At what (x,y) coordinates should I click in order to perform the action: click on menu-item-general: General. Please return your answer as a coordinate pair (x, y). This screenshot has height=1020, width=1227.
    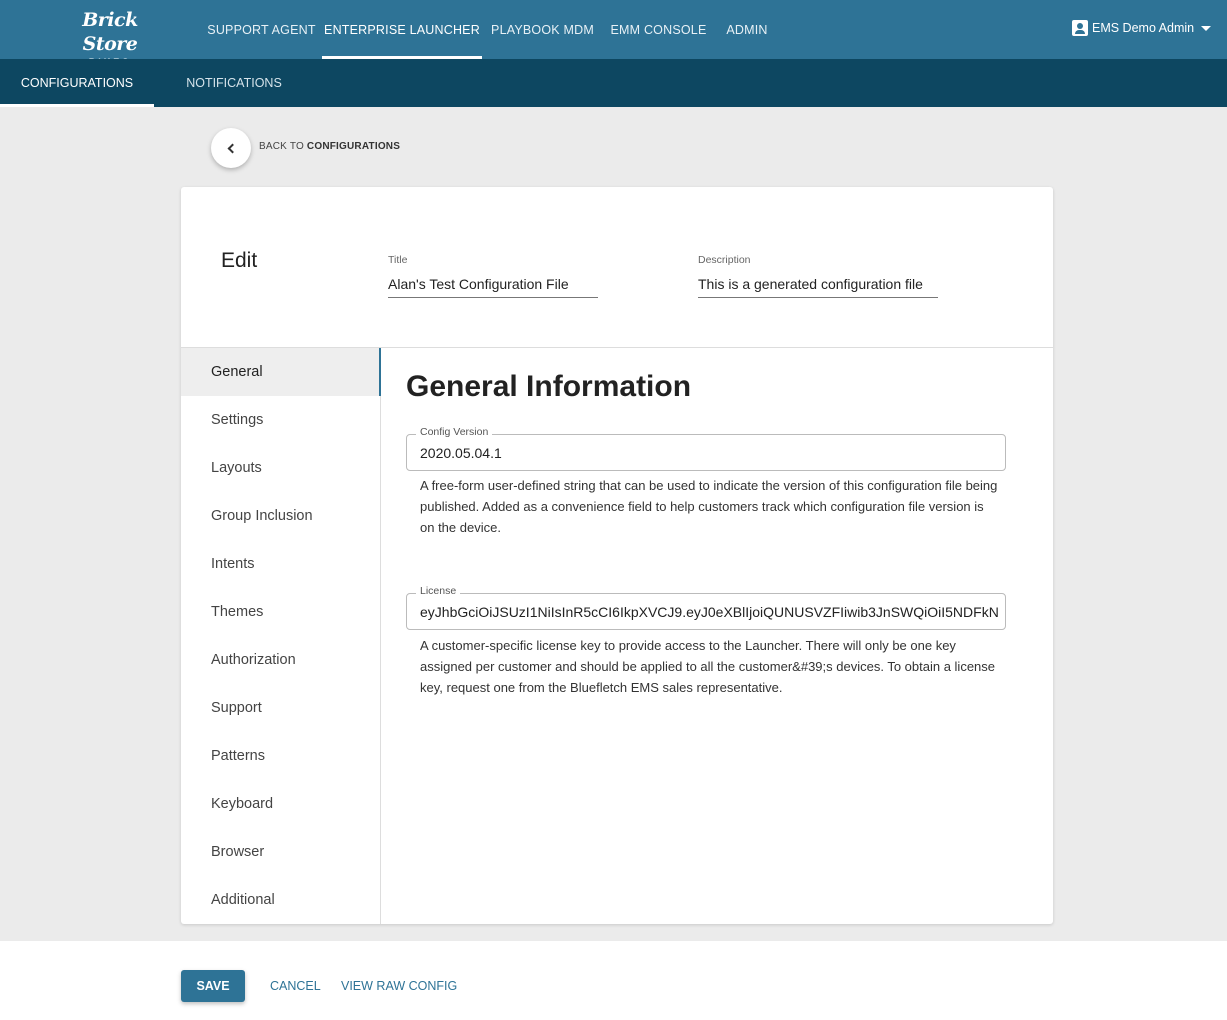
    Looking at the image, I should click on (281, 372).